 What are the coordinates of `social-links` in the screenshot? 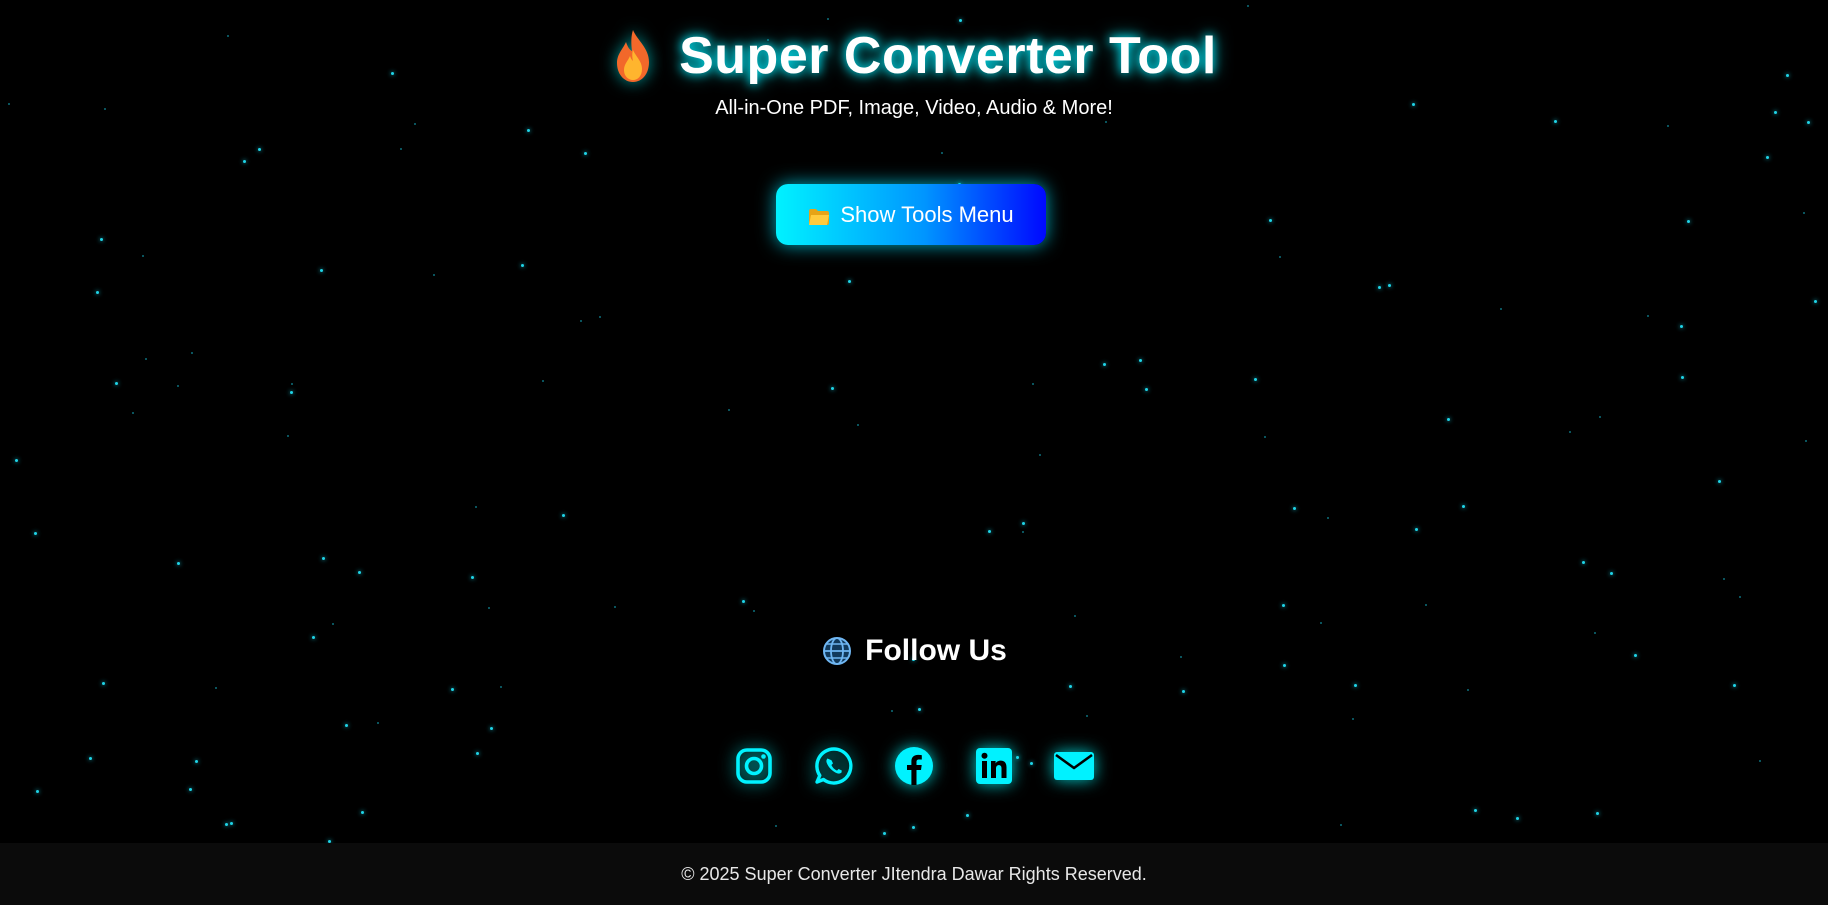 It's located at (914, 766).